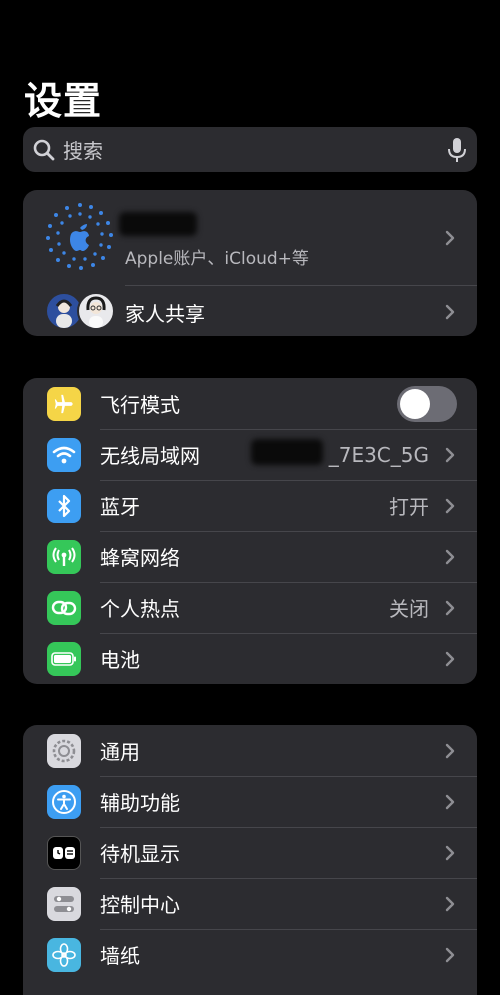 The width and height of the screenshot is (500, 995). Describe the element at coordinates (378, 454) in the screenshot. I see `wifi-network-value: _7E3C_5G` at that location.